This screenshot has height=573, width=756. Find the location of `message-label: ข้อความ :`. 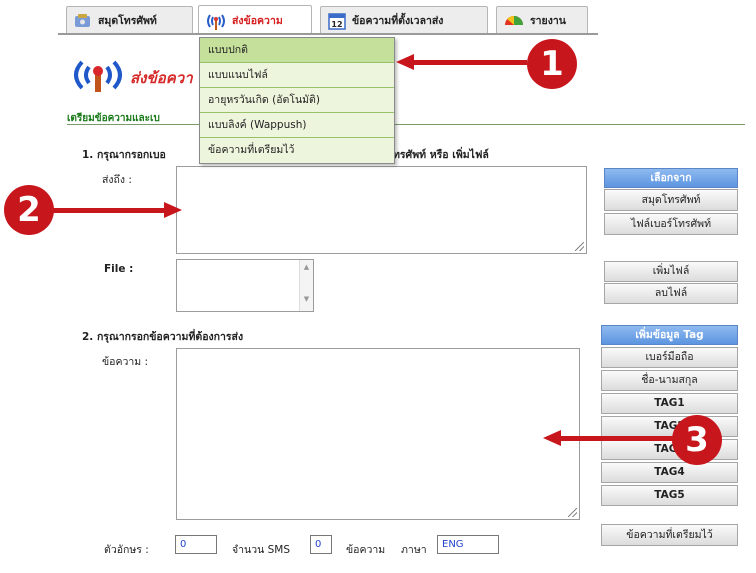

message-label: ข้อความ : is located at coordinates (125, 362).